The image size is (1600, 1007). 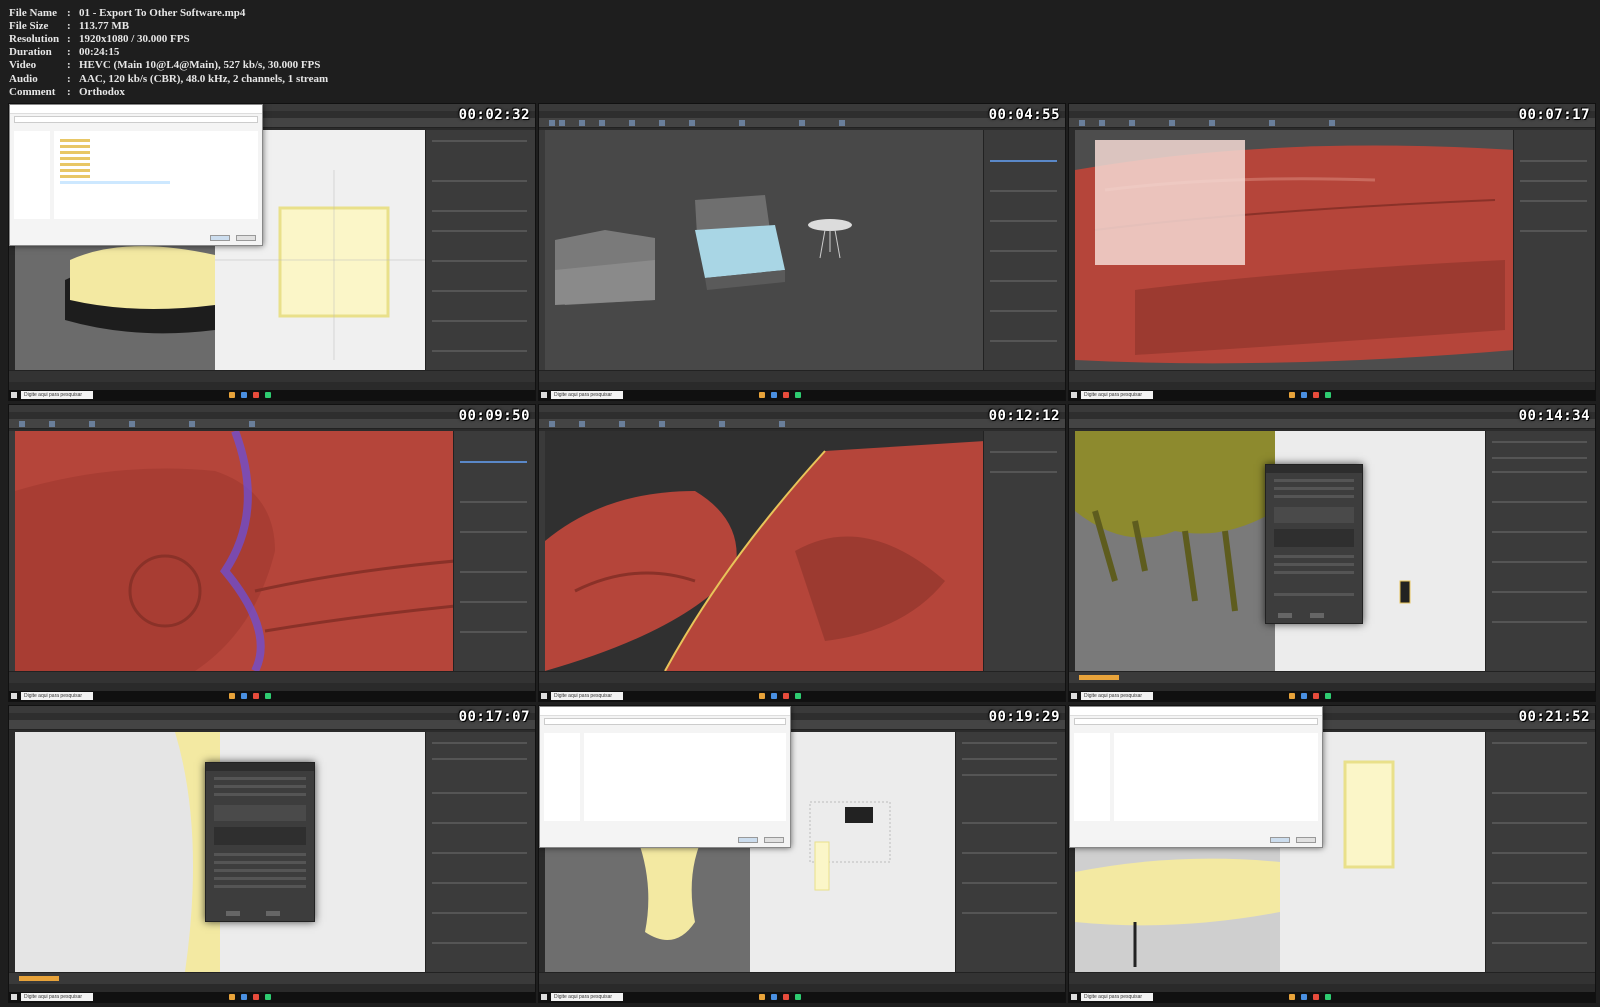 I want to click on video-thumbnail: Digite aqui para pesquisar 00:04:55, so click(x=802, y=252).